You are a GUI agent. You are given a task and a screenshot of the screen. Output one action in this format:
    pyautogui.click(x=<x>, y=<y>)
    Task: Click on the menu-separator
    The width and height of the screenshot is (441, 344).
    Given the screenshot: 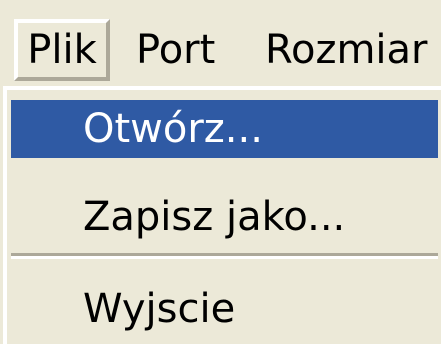 What is the action you would take?
    pyautogui.click(x=224, y=256)
    